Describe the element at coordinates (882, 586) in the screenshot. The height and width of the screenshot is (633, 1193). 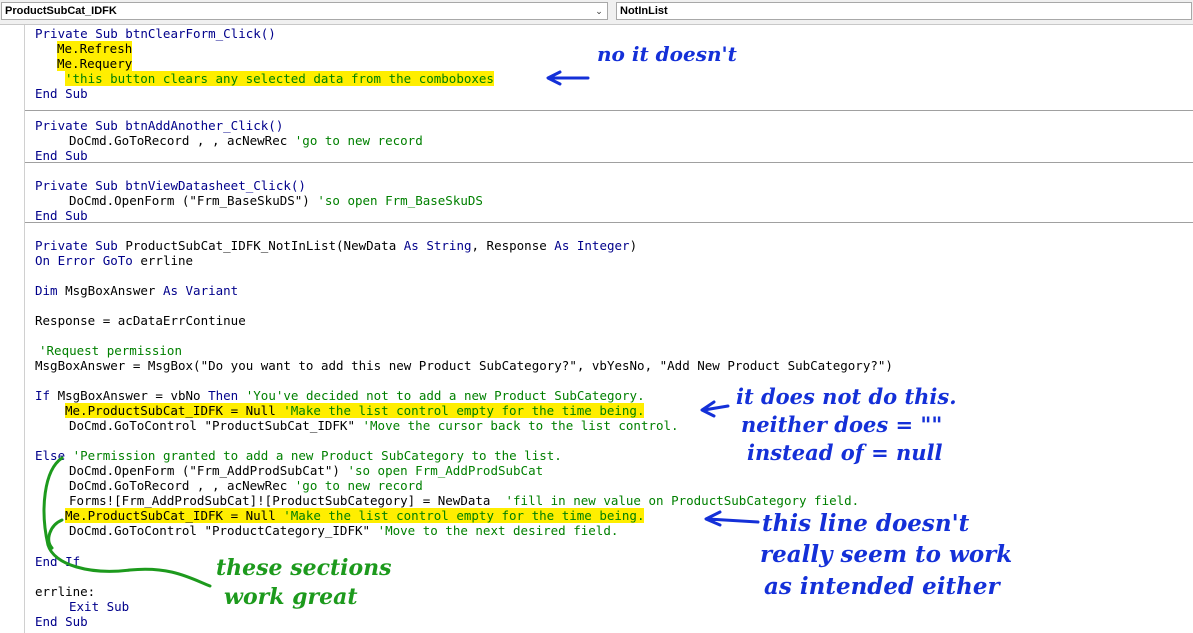
I see `handwritten-note: as intended either` at that location.